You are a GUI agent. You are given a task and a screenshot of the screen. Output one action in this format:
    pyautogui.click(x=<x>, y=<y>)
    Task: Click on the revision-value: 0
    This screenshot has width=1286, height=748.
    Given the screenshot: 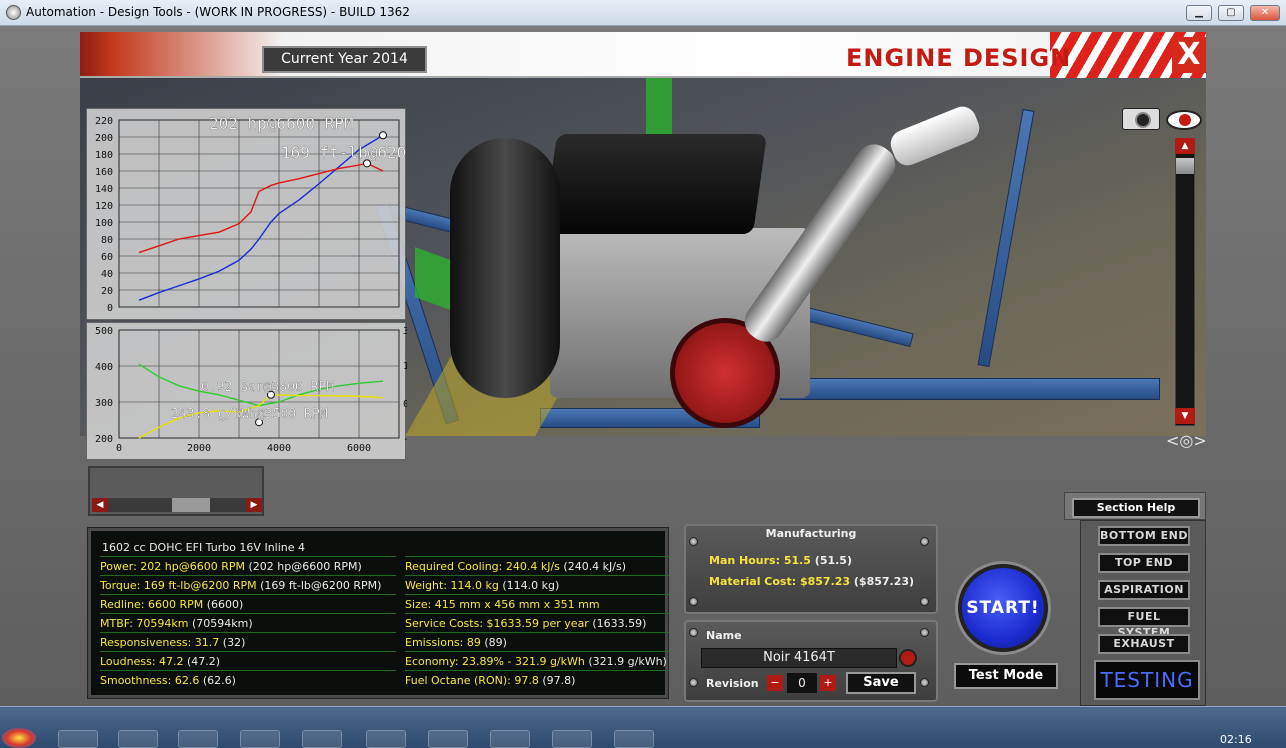 What is the action you would take?
    pyautogui.click(x=802, y=683)
    